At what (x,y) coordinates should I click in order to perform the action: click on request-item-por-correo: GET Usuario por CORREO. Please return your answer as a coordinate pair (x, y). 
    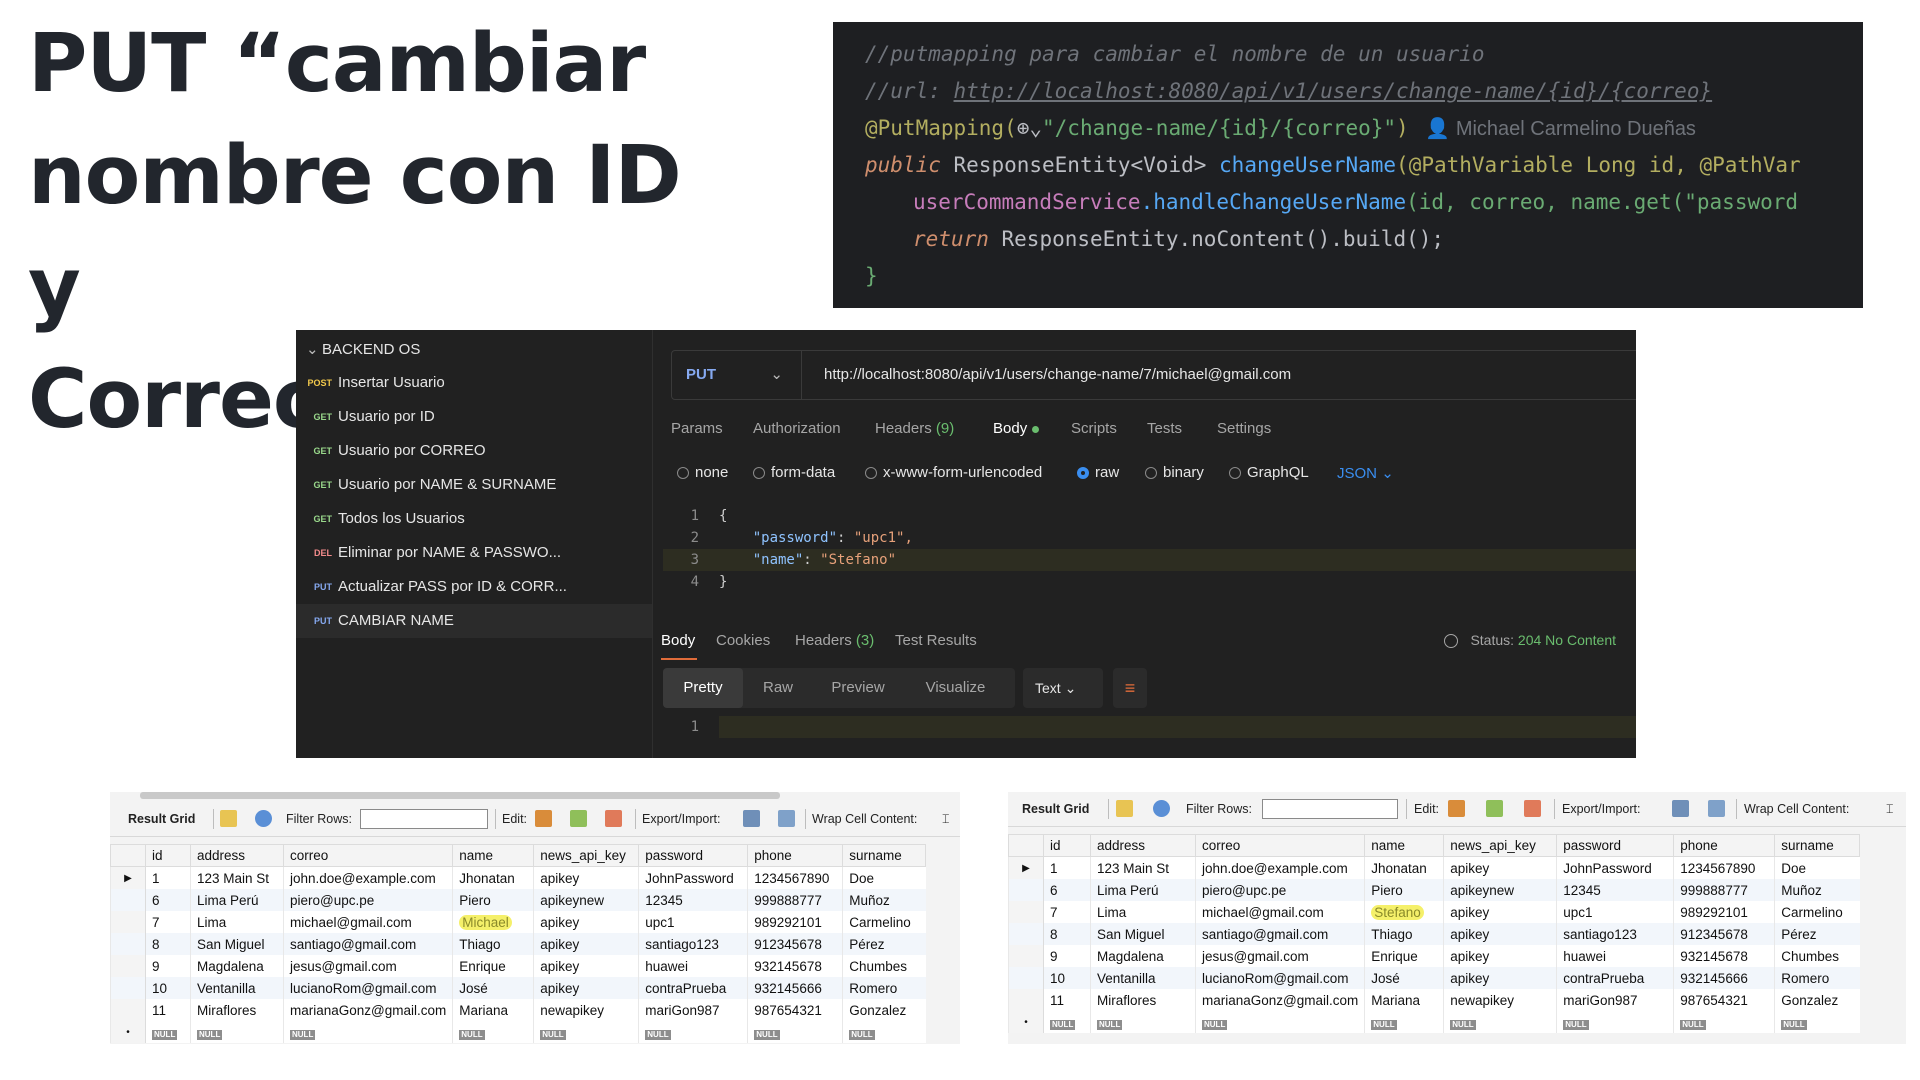
    Looking at the image, I should click on (474, 451).